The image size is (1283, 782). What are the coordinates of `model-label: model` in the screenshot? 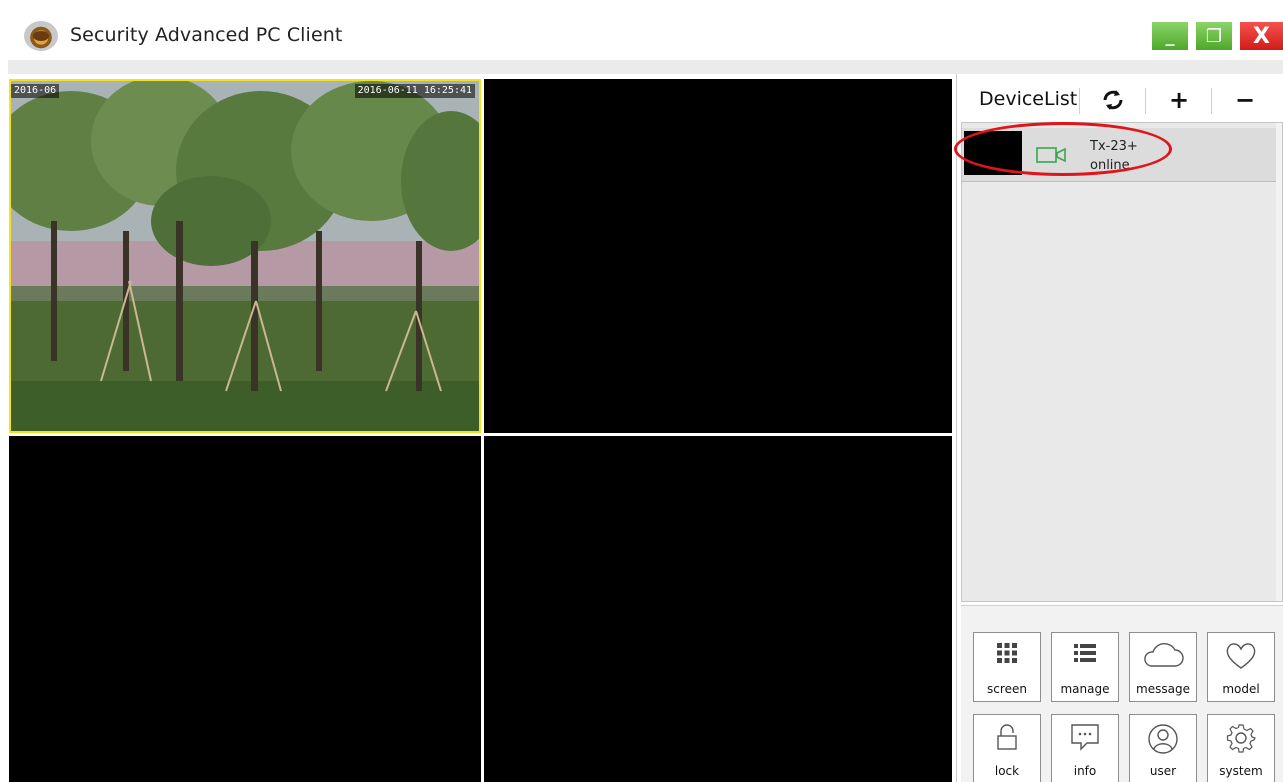 It's located at (1241, 689).